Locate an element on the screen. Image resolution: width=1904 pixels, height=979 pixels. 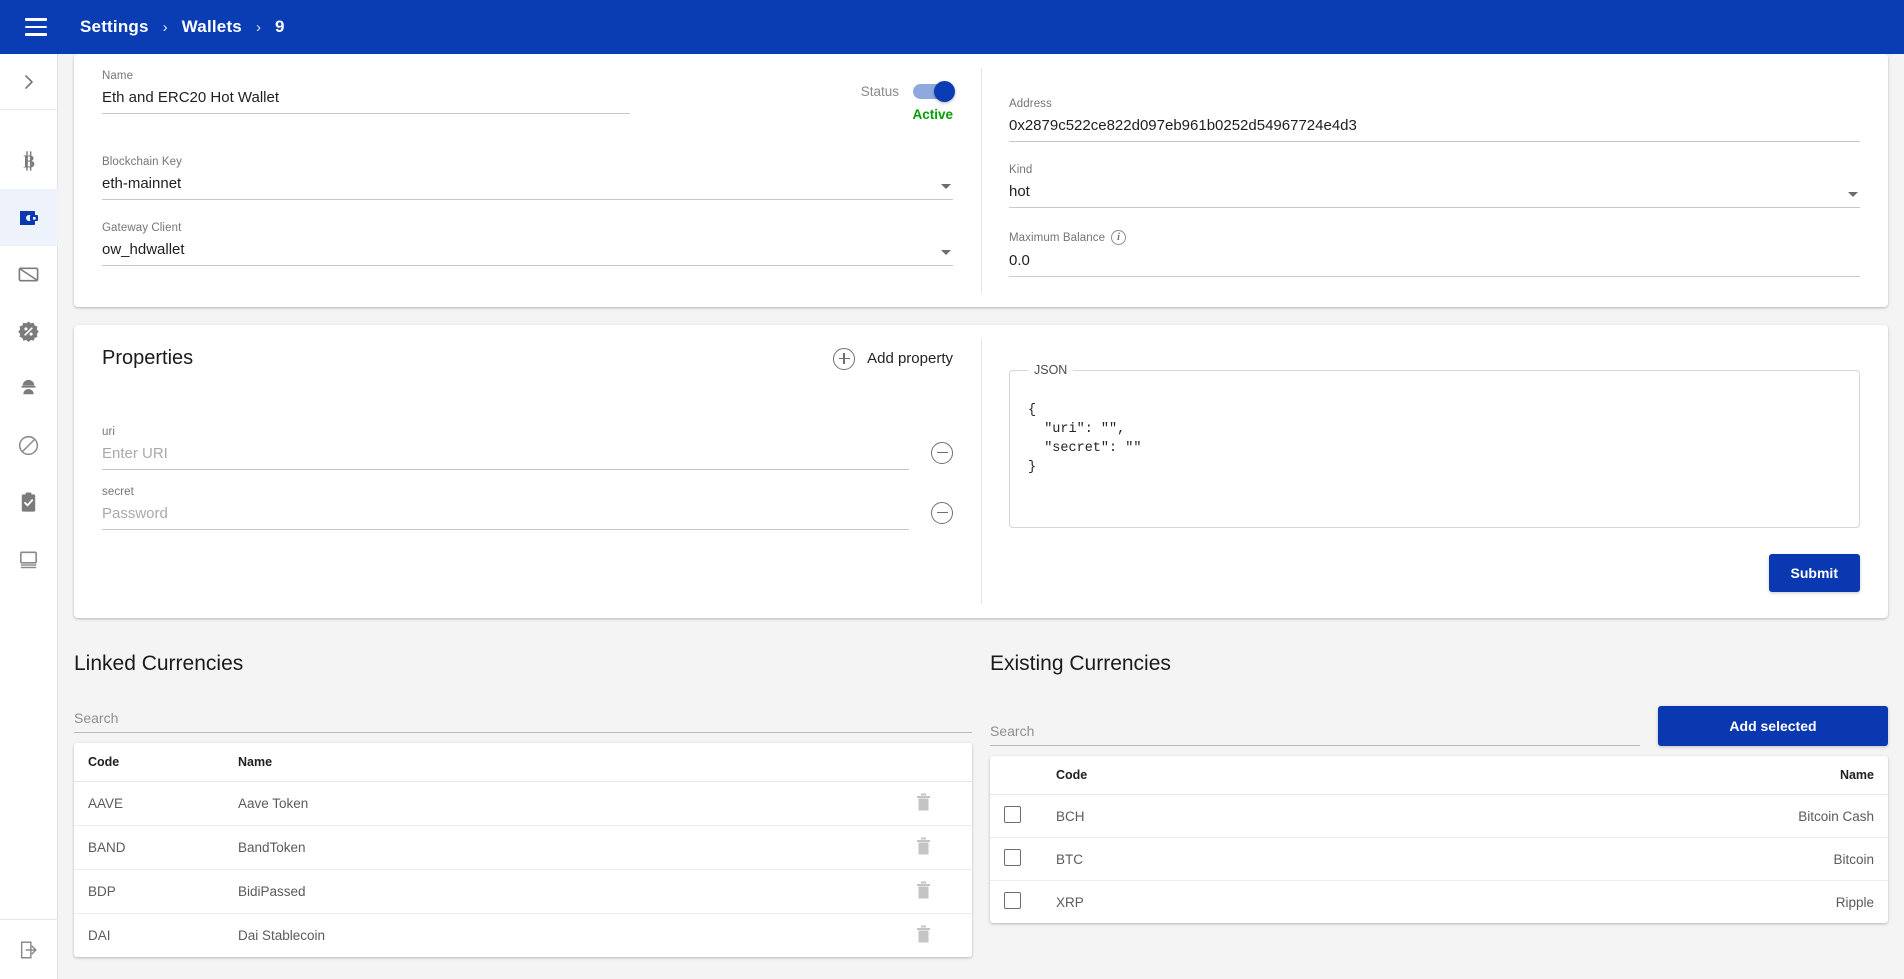
info-icon: i is located at coordinates (1119, 237).